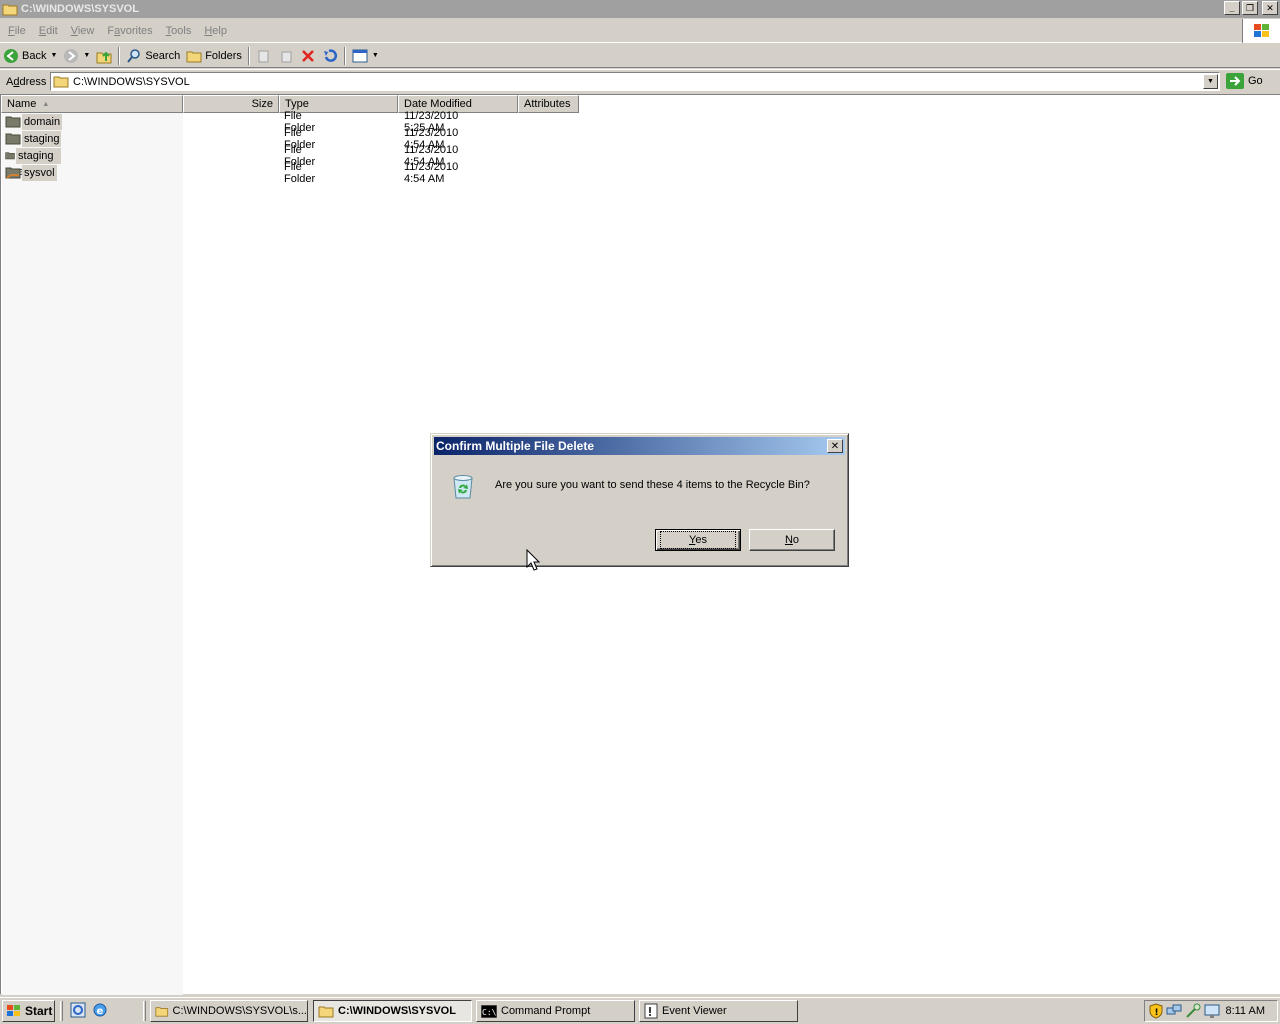 The height and width of the screenshot is (1024, 1280). I want to click on restore-button: ❐, so click(1250, 8).